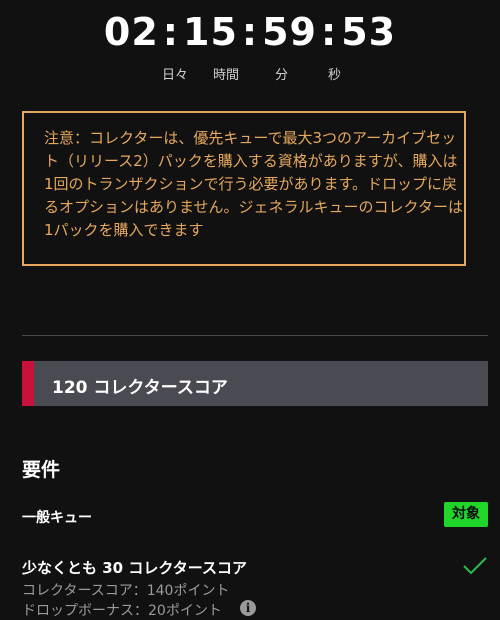 The width and height of the screenshot is (500, 620). Describe the element at coordinates (475, 566) in the screenshot. I see `checkmark-icon` at that location.